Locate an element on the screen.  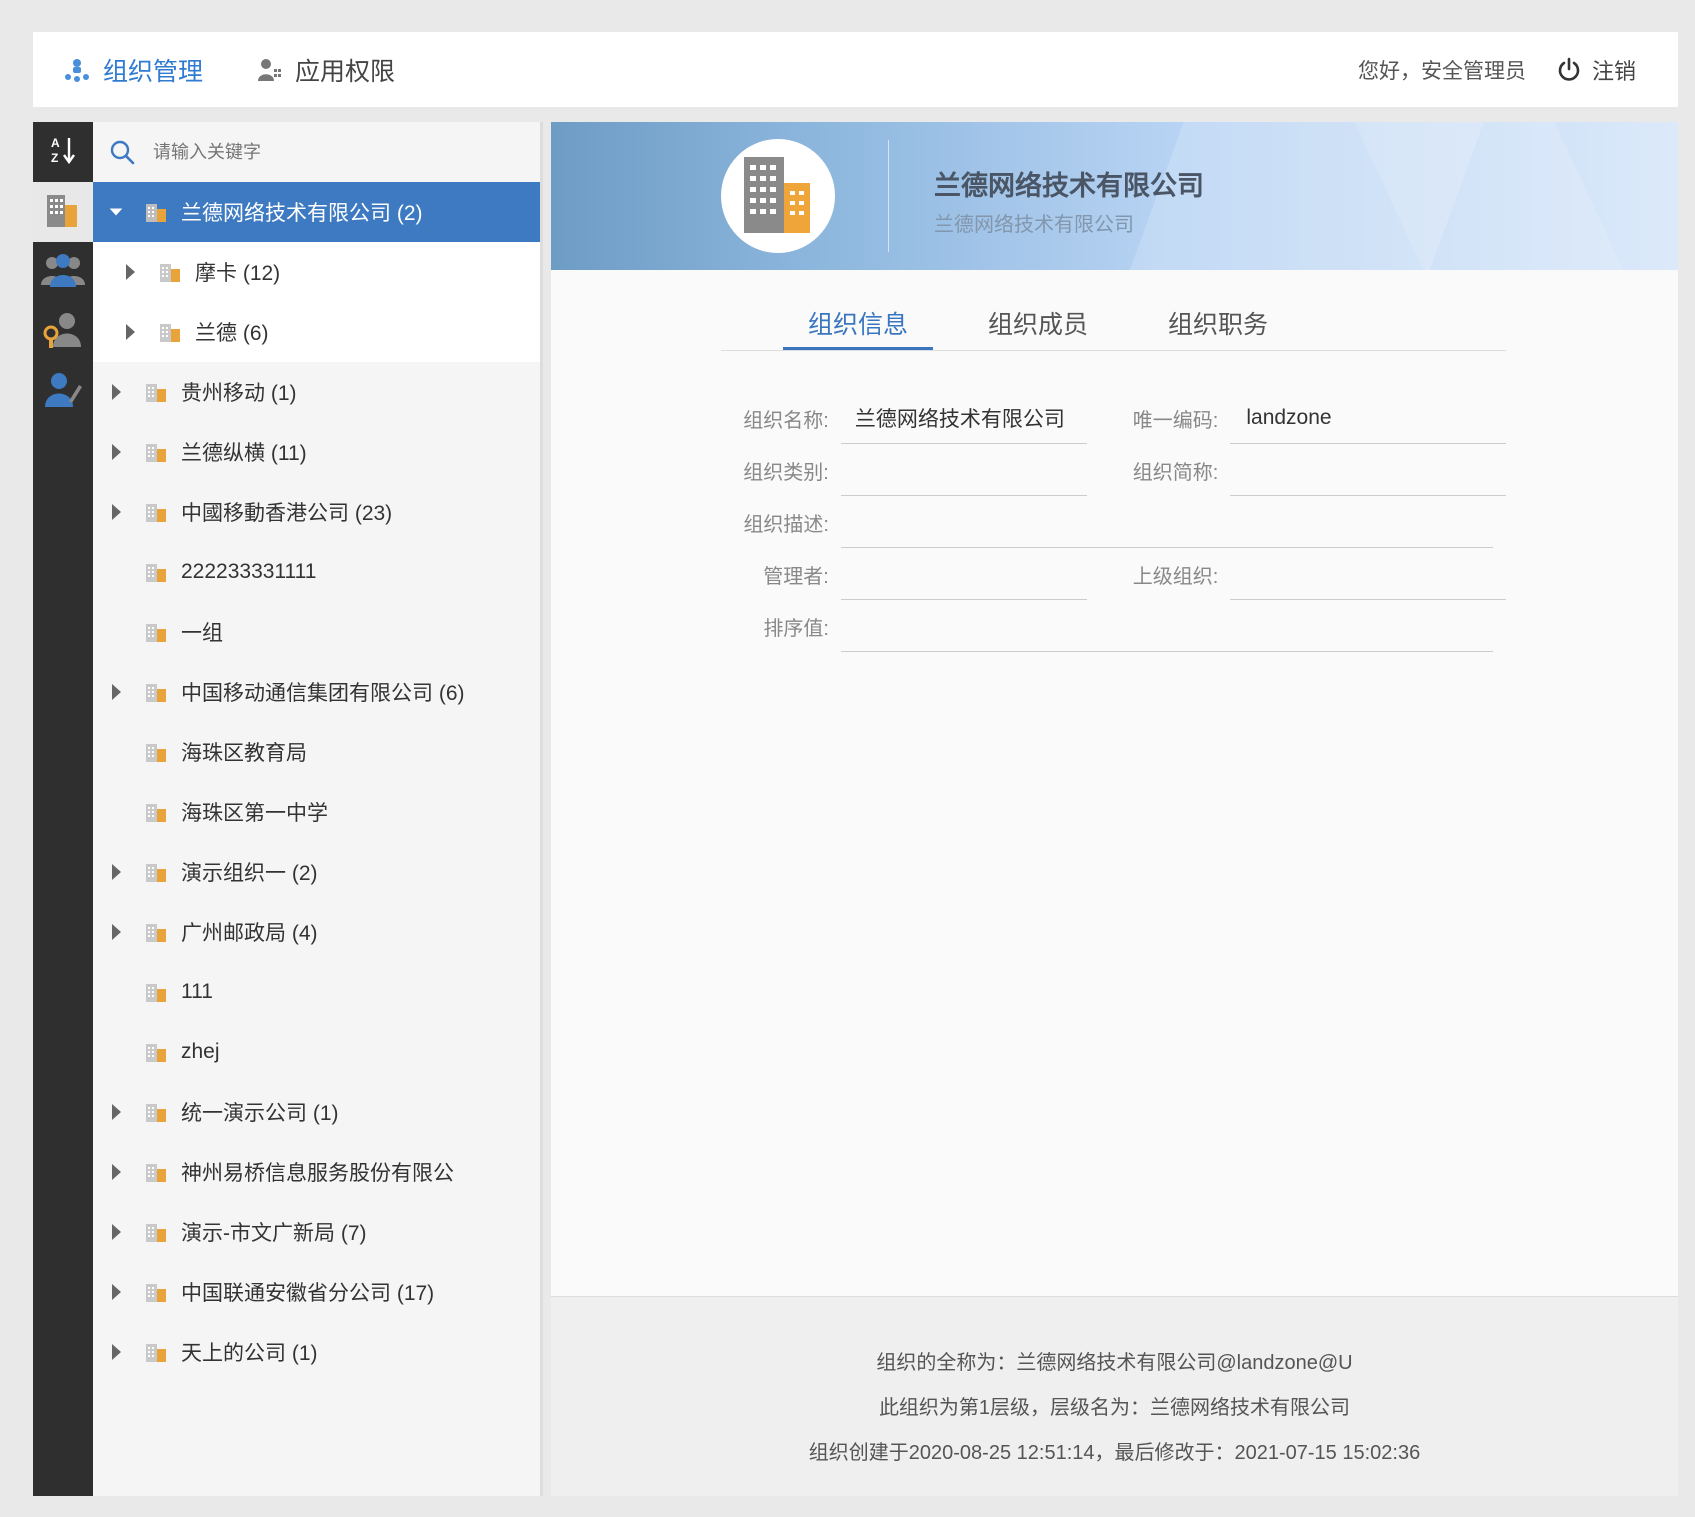
tree-item: 兰德 (6) is located at coordinates (316, 332).